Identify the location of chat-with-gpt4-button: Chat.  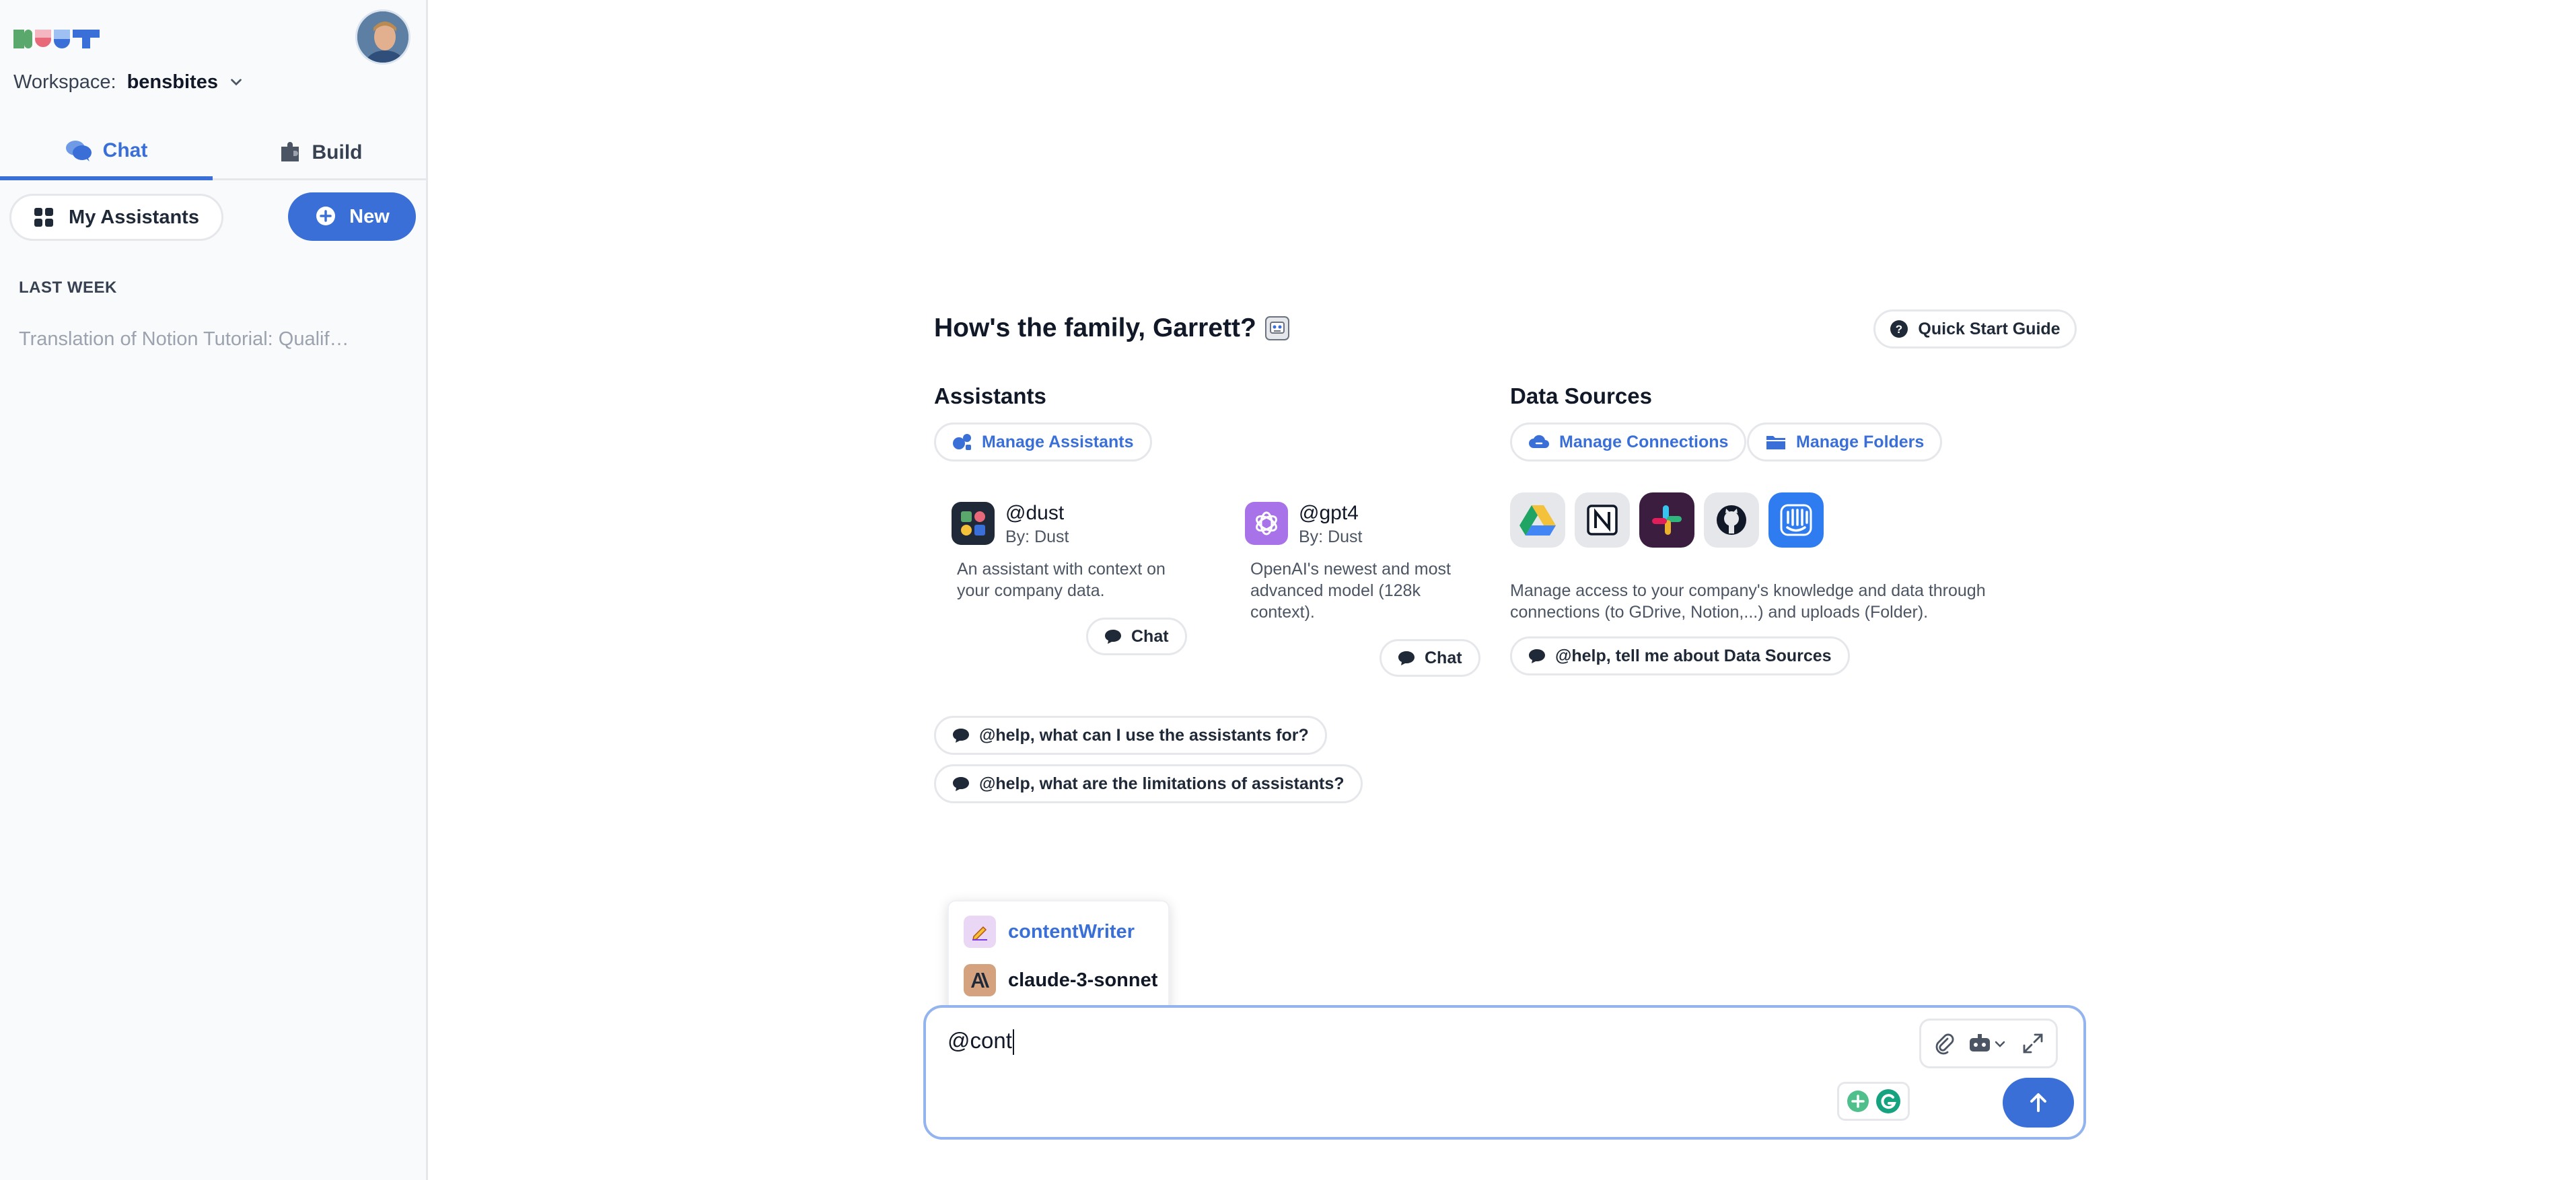
(1430, 658).